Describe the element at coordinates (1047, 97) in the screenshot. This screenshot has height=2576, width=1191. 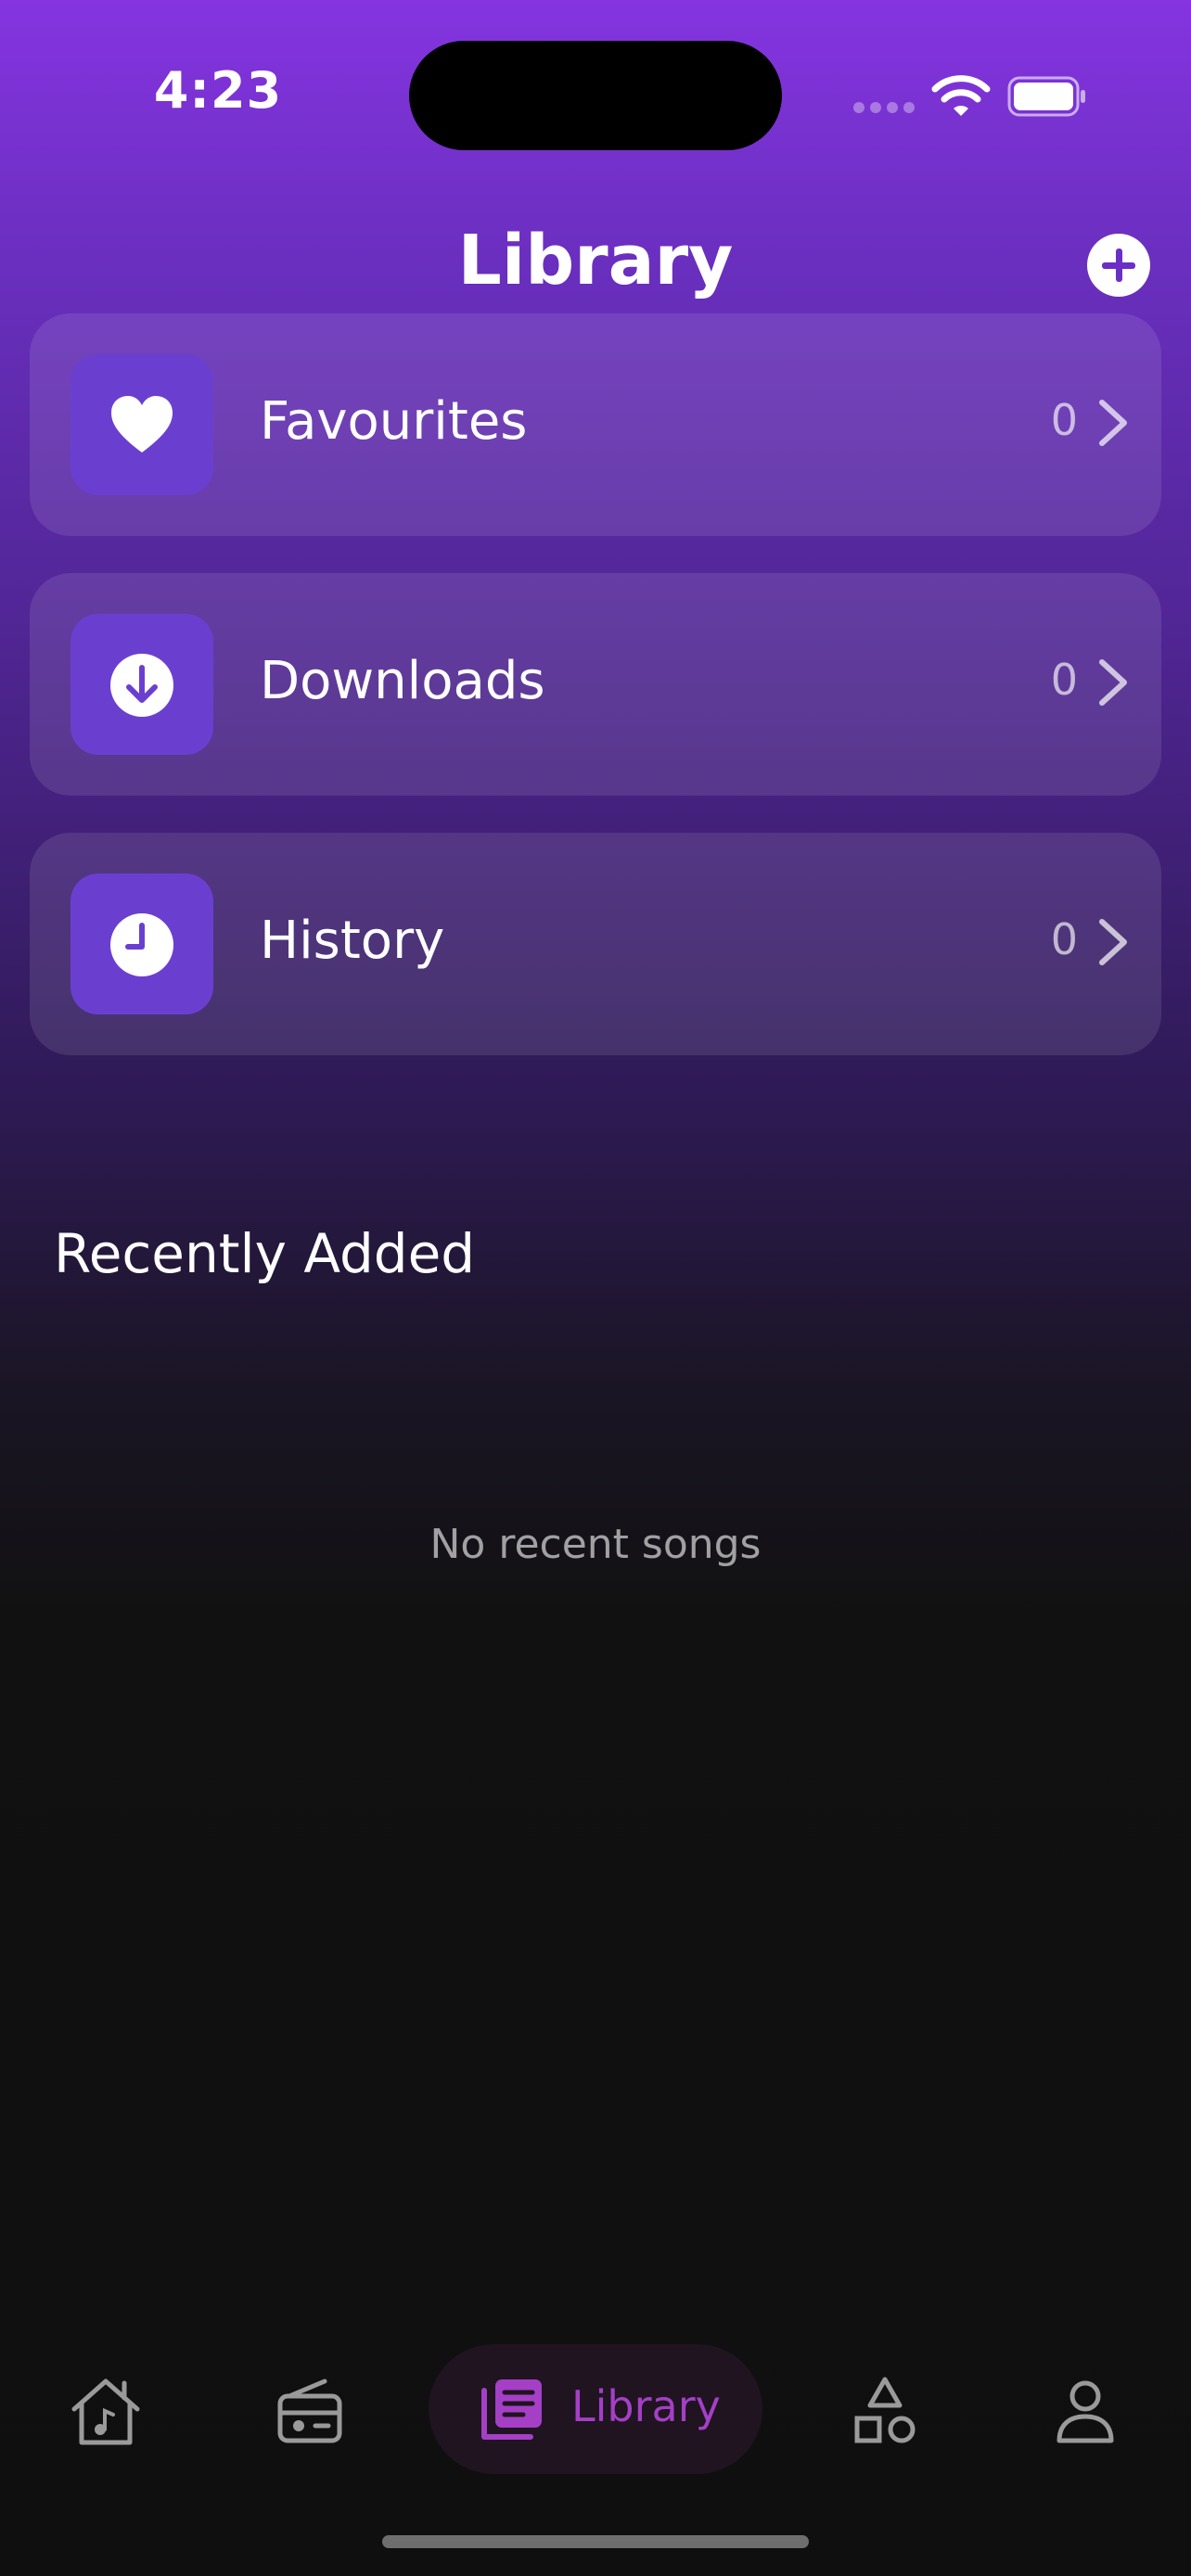
I see `battery-icon` at that location.